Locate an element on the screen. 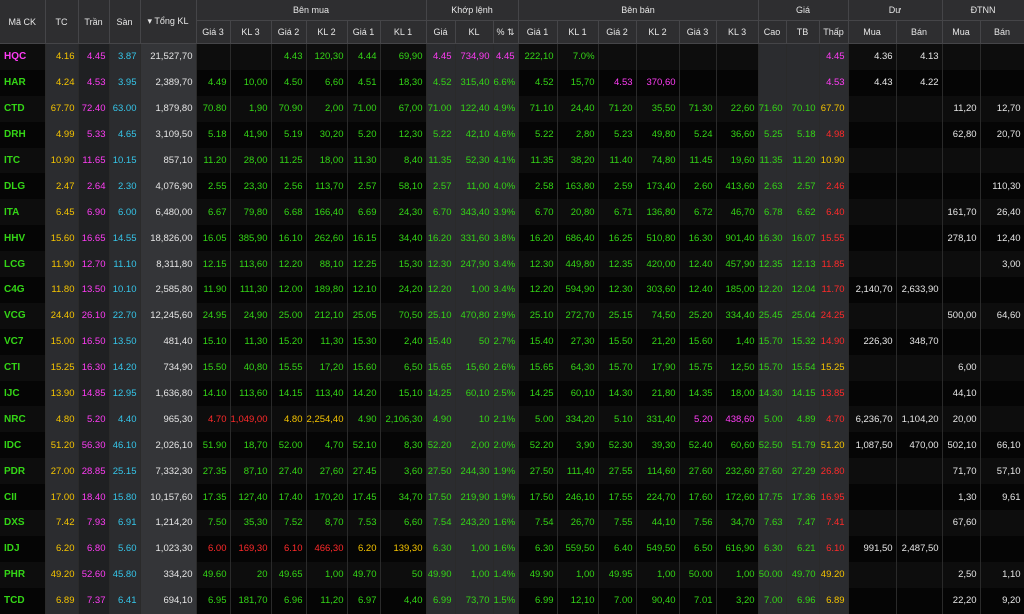 The width and height of the screenshot is (1024, 614). header-remain-buy: Mua is located at coordinates (872, 32).